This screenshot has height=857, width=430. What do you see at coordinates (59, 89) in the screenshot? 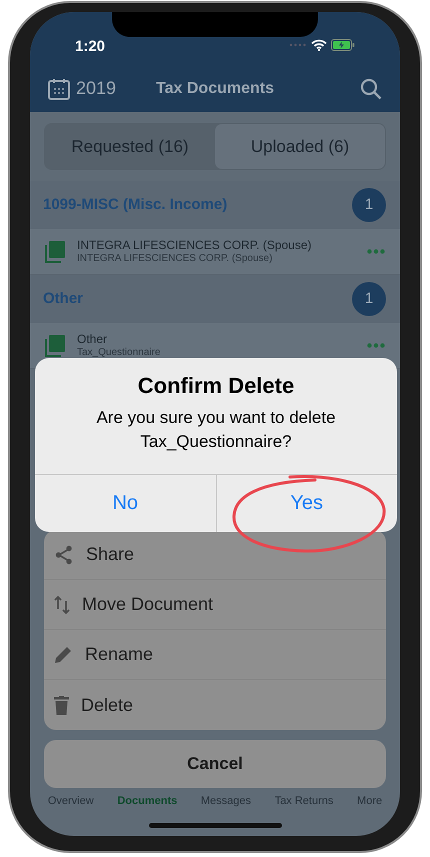
I see `calendar-icon` at bounding box center [59, 89].